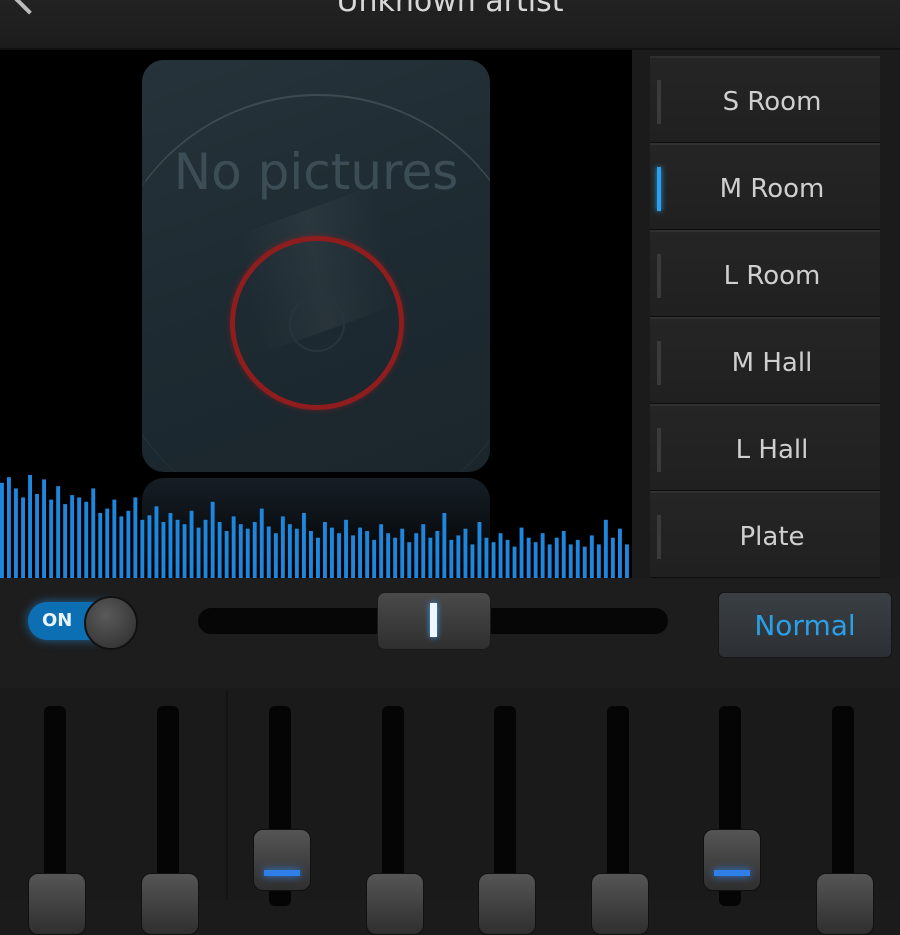 Image resolution: width=900 pixels, height=935 pixels. I want to click on preset-item: Plate, so click(765, 535).